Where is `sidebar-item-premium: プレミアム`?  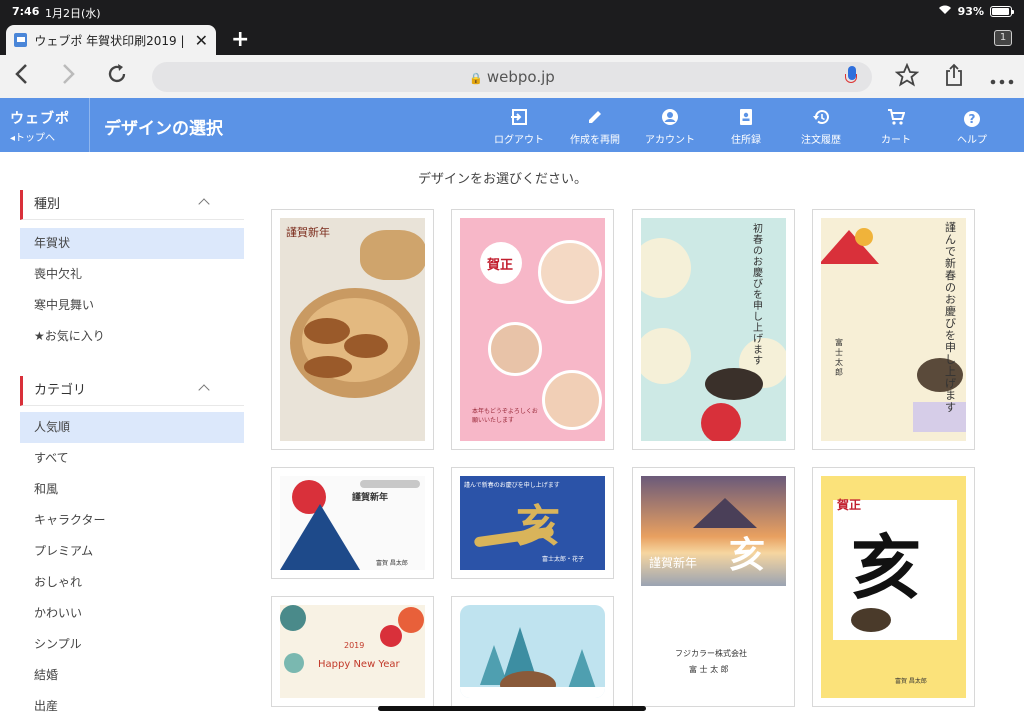
sidebar-item-premium: プレミアム is located at coordinates (132, 551).